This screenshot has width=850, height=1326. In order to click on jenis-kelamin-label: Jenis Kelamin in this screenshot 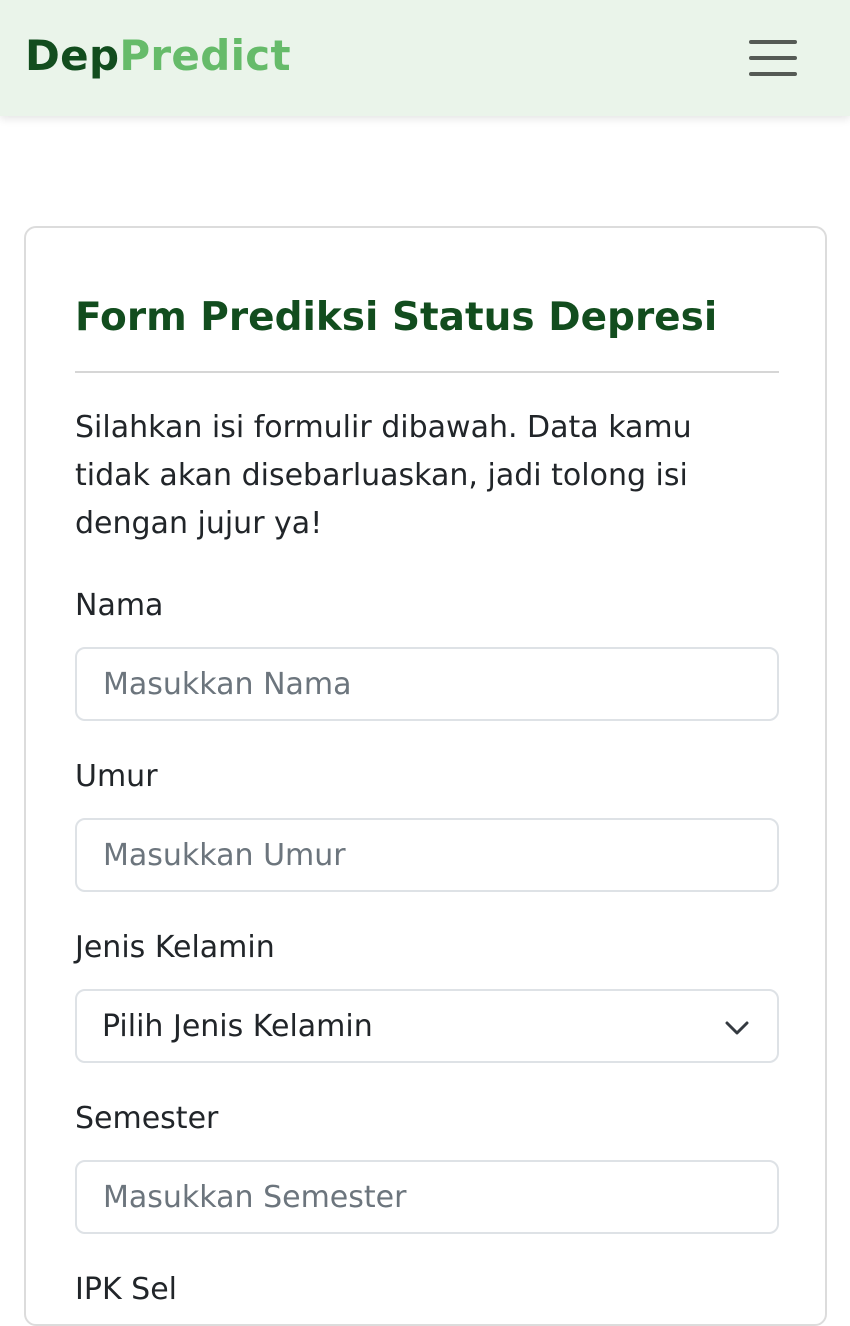, I will do `click(175, 947)`.